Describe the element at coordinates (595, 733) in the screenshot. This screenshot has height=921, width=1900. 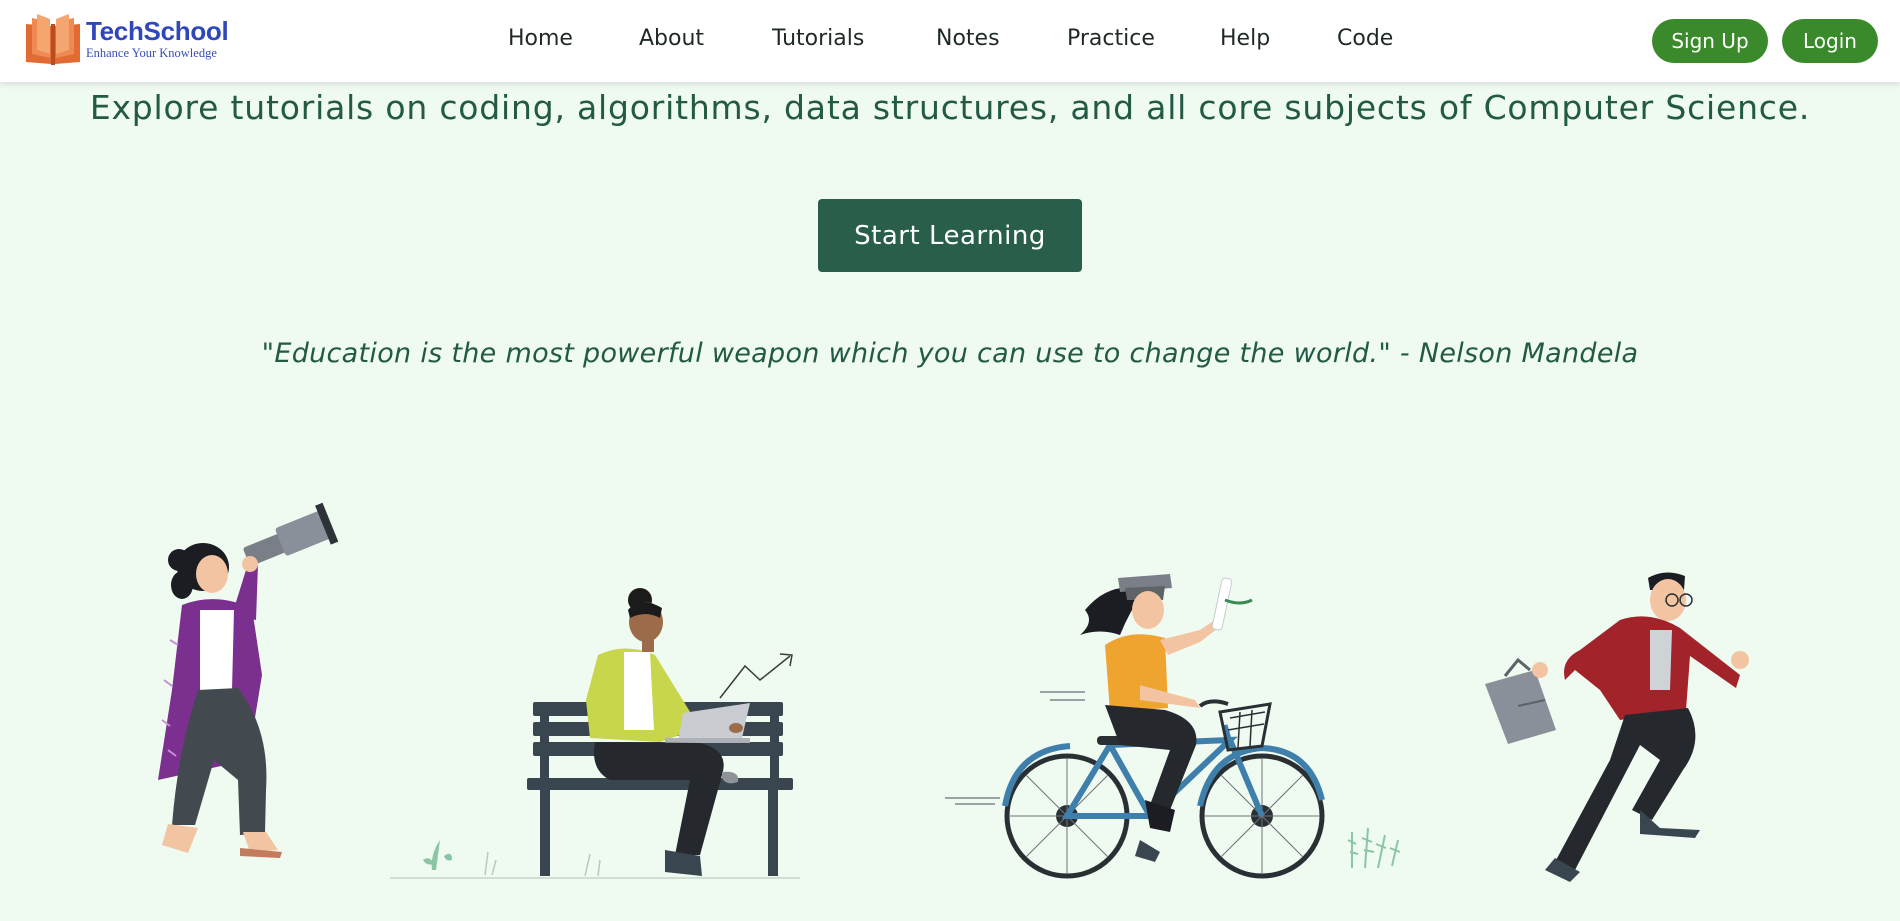
I see `man-on-bench-with-laptop-illustration` at that location.